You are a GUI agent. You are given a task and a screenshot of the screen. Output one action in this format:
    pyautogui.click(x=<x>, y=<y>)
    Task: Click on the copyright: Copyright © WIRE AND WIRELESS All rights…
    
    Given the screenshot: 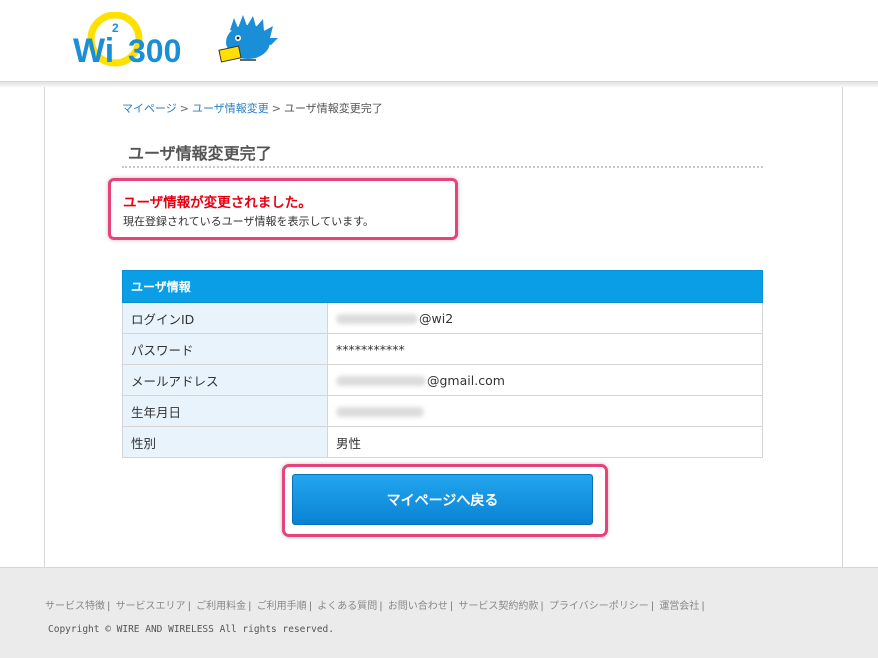 What is the action you would take?
    pyautogui.click(x=191, y=629)
    